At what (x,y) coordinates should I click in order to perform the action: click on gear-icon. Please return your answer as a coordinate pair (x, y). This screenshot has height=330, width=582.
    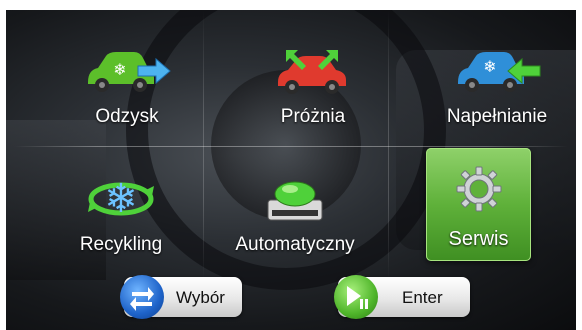
    Looking at the image, I should click on (479, 191).